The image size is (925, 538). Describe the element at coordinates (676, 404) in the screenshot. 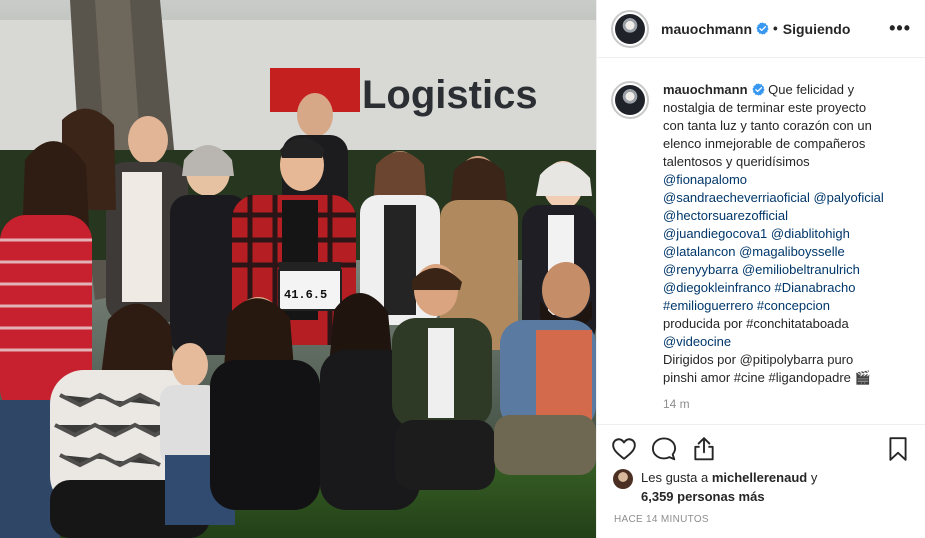

I see `caption-timestamp: 14 m` at that location.